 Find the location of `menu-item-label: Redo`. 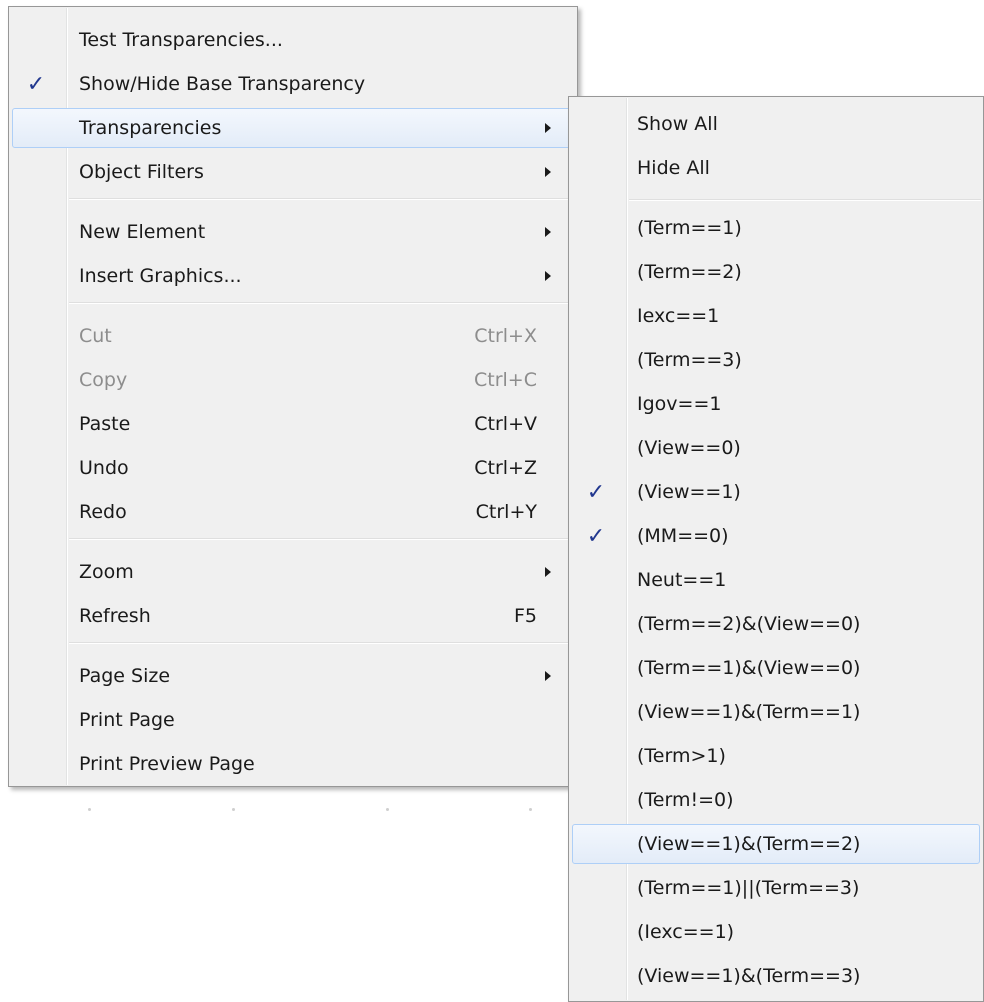

menu-item-label: Redo is located at coordinates (103, 512).